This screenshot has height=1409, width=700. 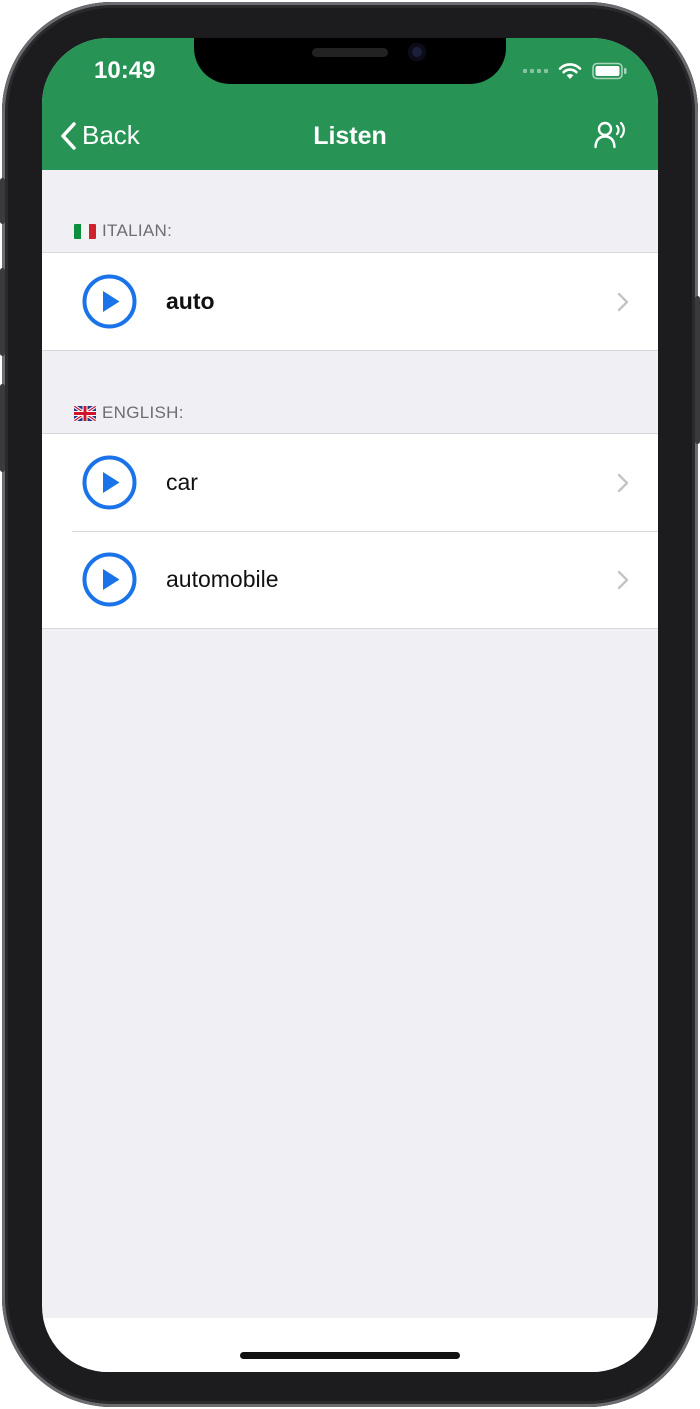 What do you see at coordinates (143, 412) in the screenshot?
I see `section-label-english: ENGLISH:` at bounding box center [143, 412].